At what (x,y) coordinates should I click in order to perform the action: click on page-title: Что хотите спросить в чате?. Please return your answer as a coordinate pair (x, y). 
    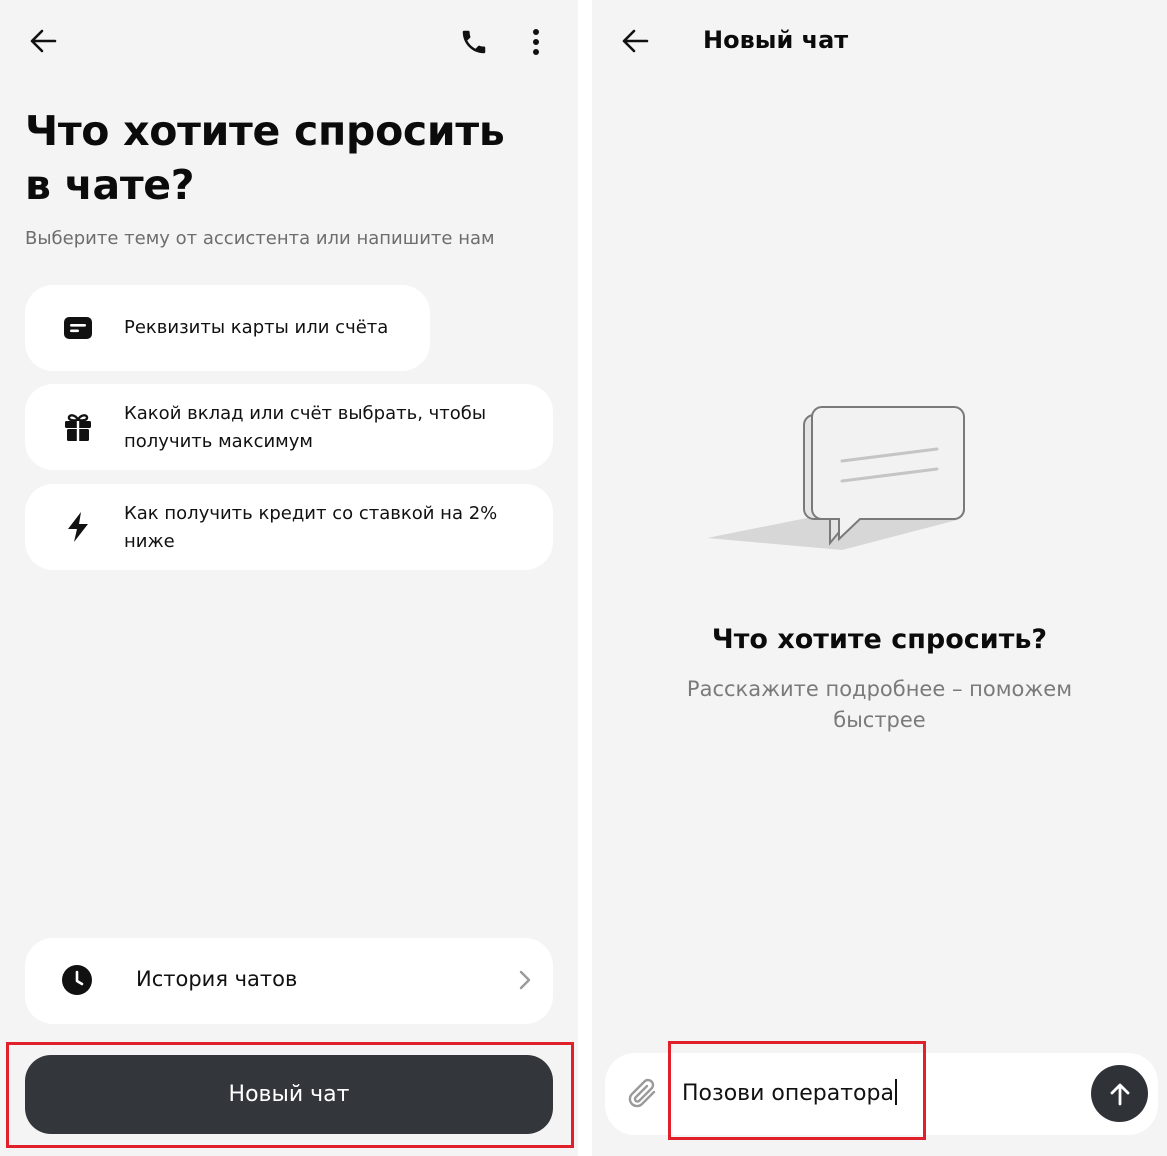
    Looking at the image, I should click on (265, 158).